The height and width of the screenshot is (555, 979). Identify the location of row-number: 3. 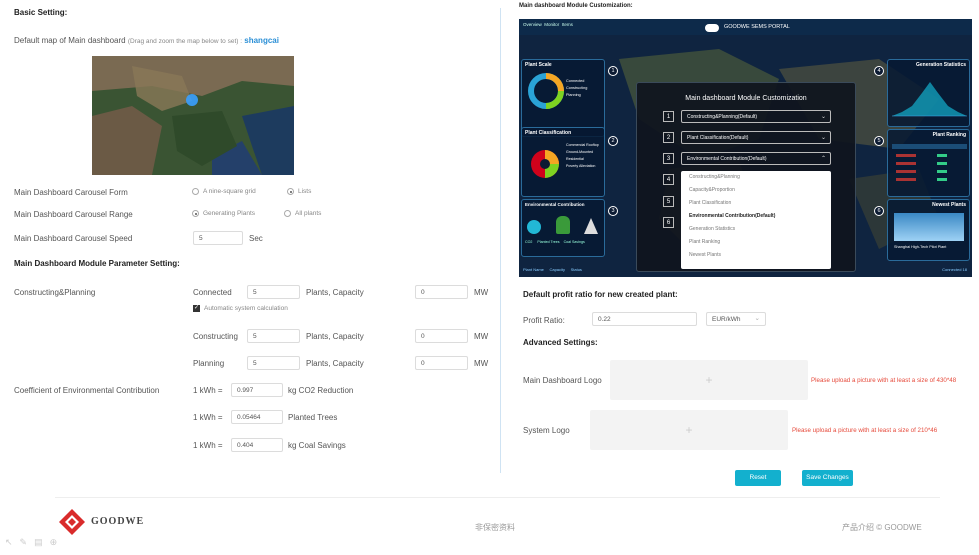
(668, 158).